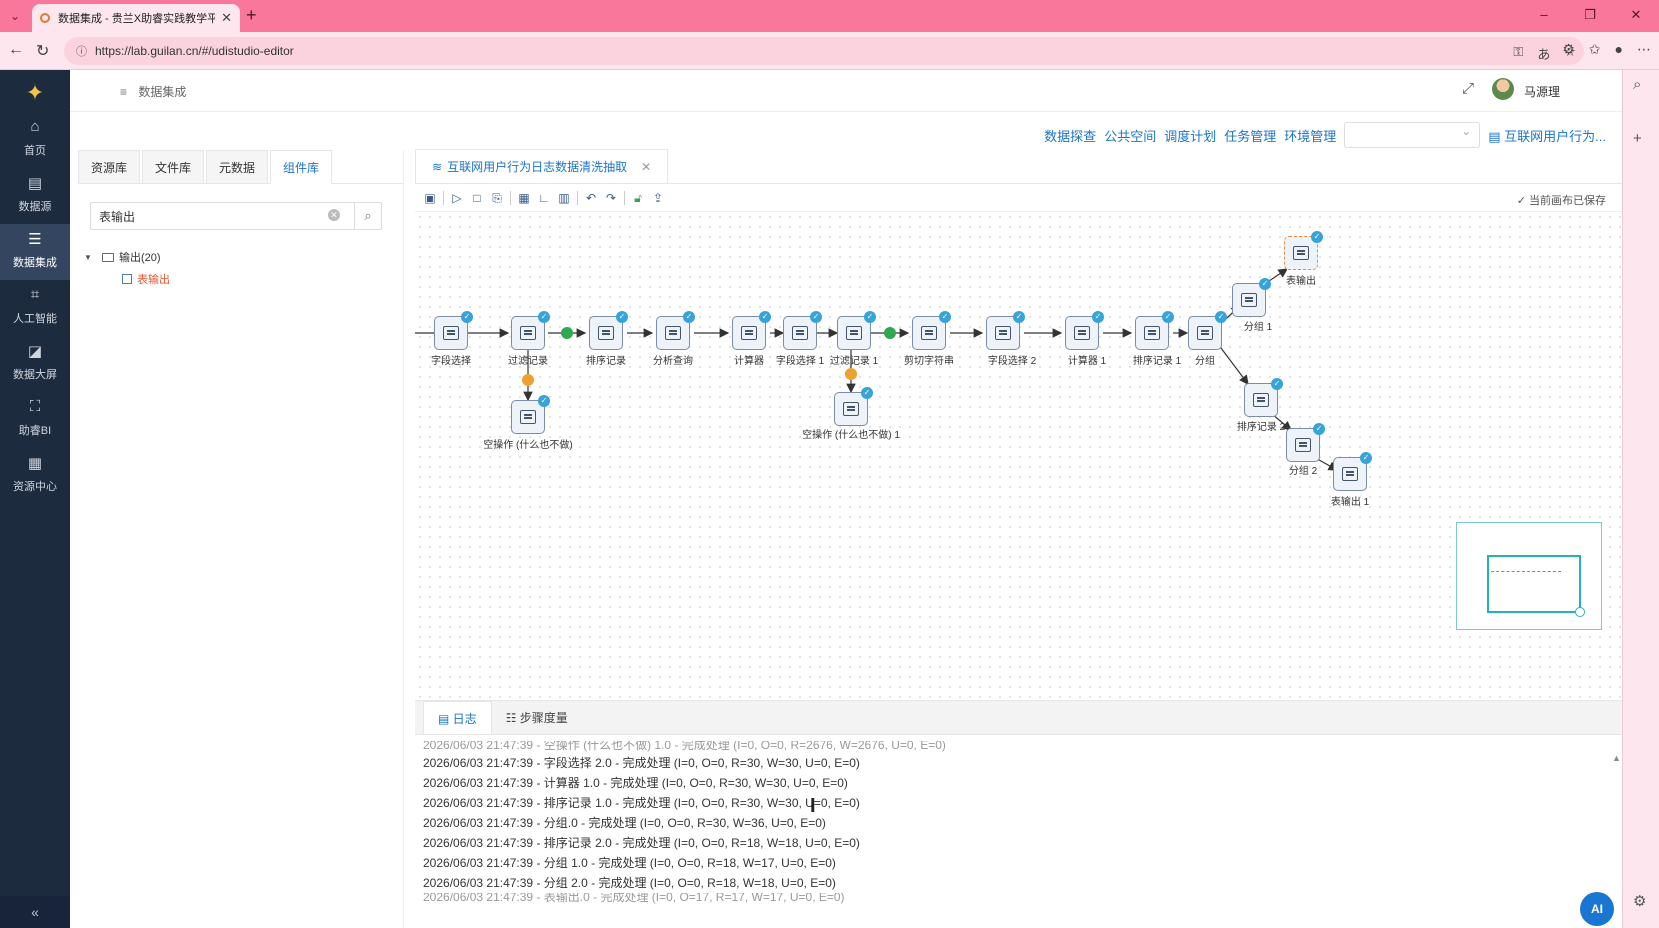 Image resolution: width=1659 pixels, height=928 pixels. I want to click on fullscreen-icon: ⤢, so click(1468, 88).